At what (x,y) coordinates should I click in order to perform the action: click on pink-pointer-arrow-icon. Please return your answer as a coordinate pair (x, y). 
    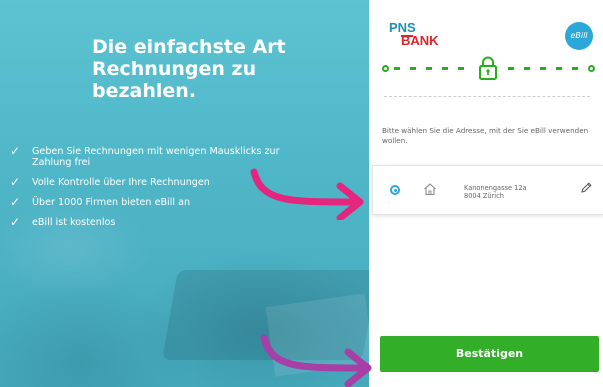
    Looking at the image, I should click on (307, 194).